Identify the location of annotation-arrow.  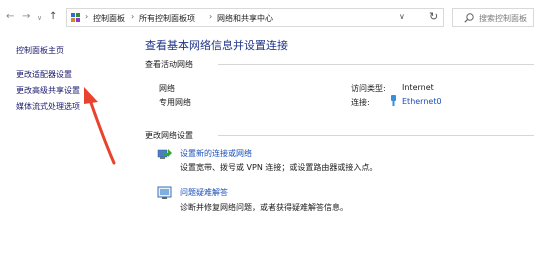
(100, 126).